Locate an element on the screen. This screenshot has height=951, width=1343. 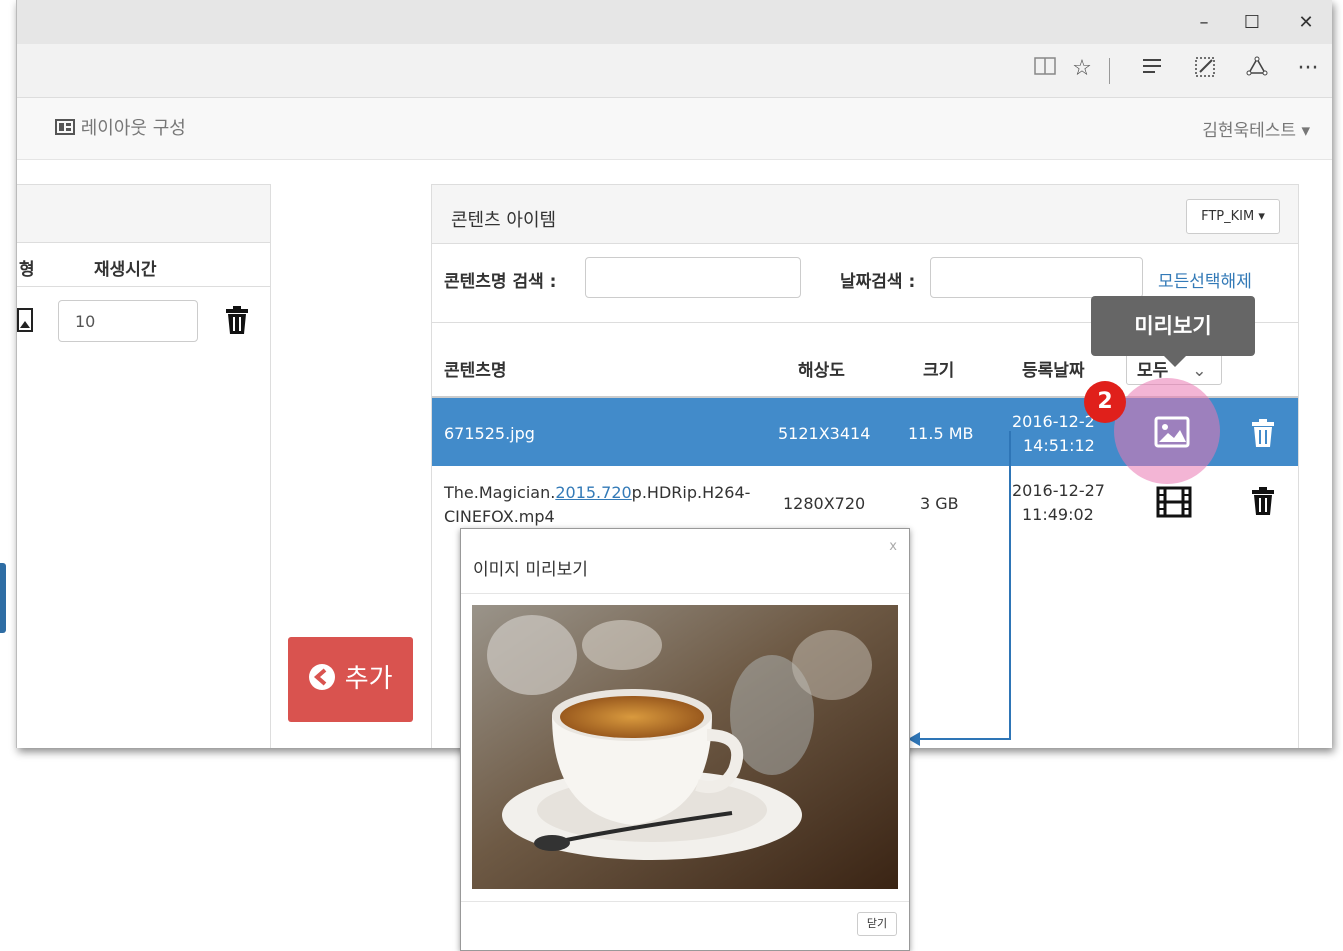
search-date-input is located at coordinates (1036, 277).